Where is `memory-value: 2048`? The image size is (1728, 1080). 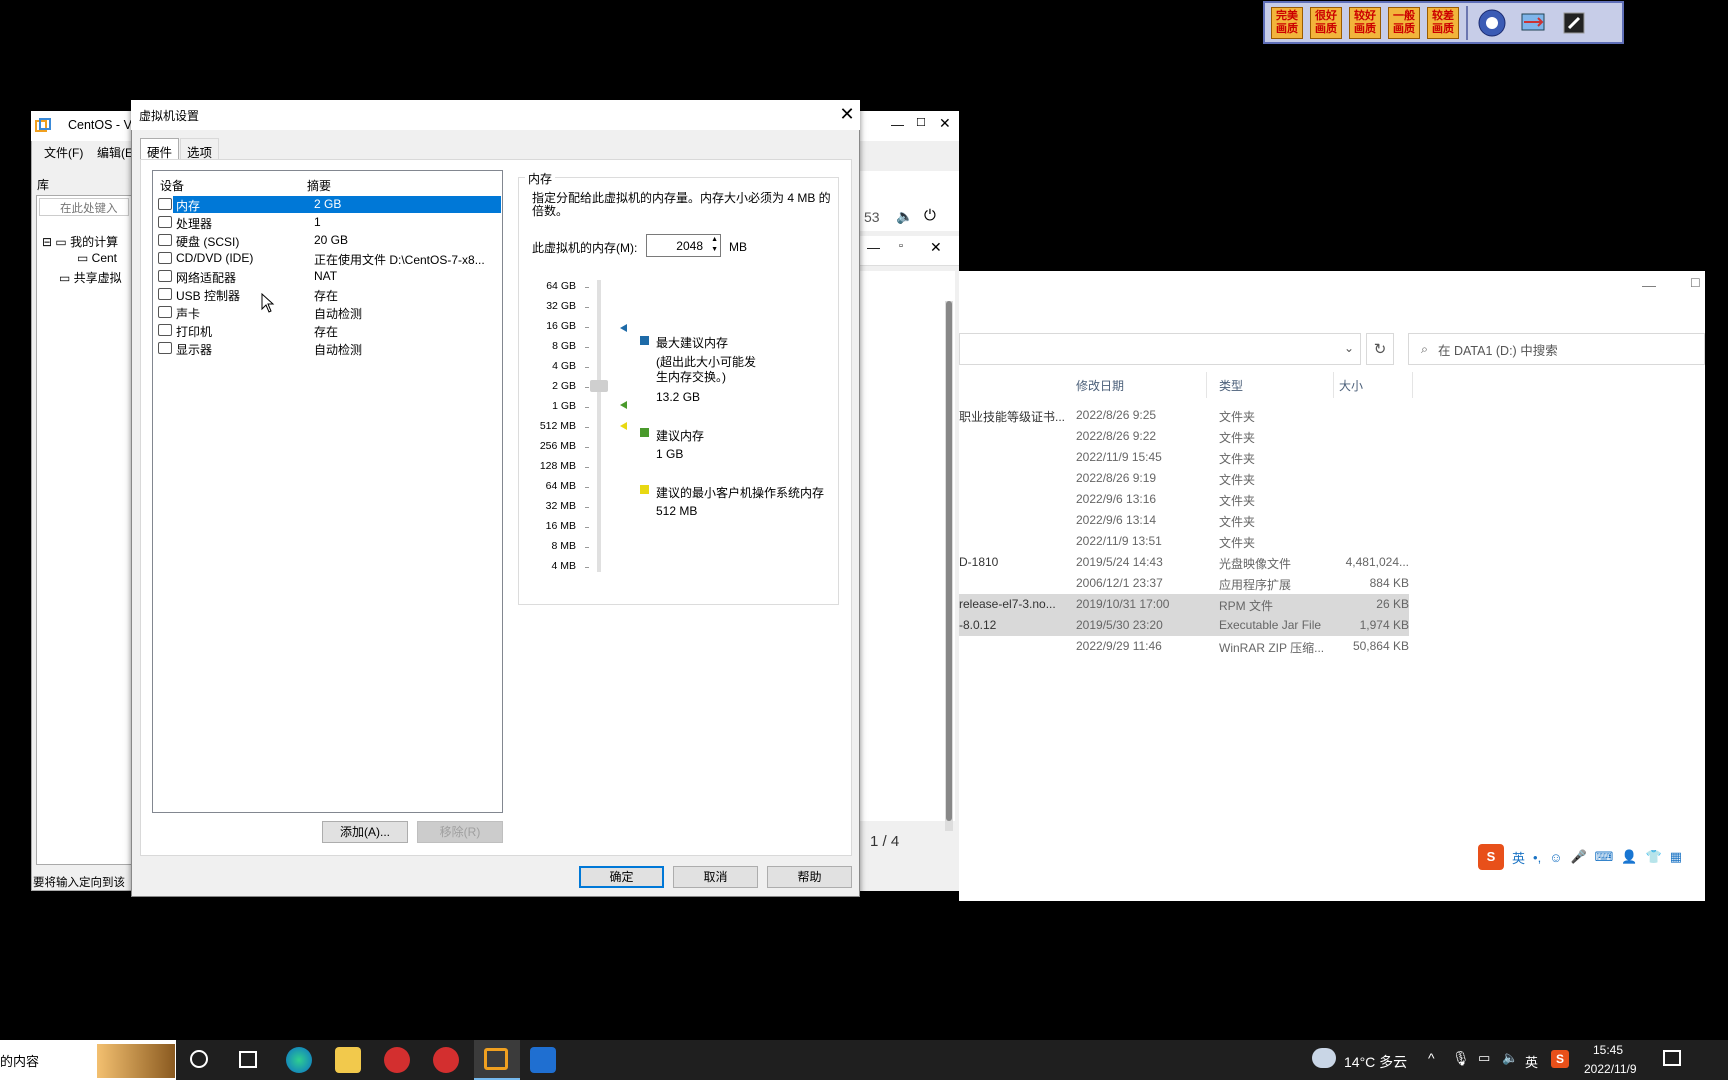
memory-value: 2048 is located at coordinates (689, 246).